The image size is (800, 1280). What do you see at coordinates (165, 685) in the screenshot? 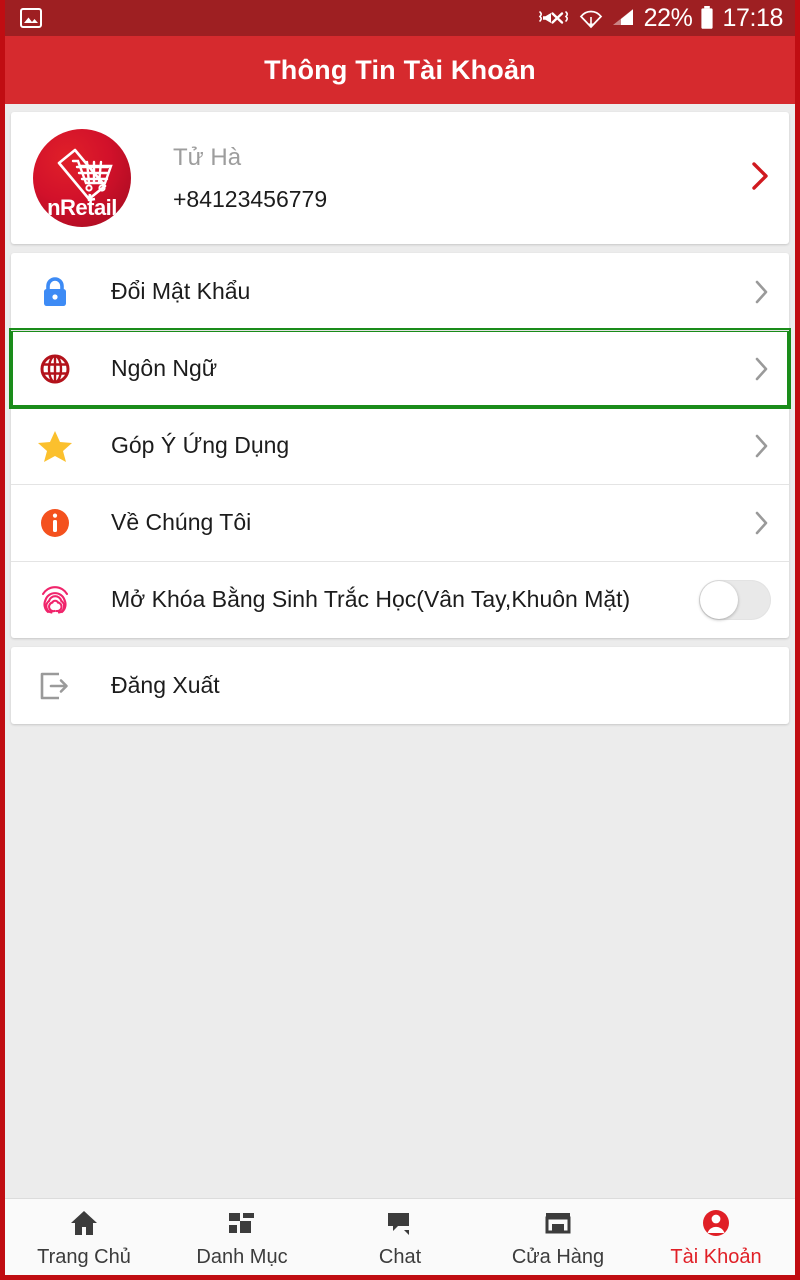
I see `menu-item-label: Đăng Xuất` at bounding box center [165, 685].